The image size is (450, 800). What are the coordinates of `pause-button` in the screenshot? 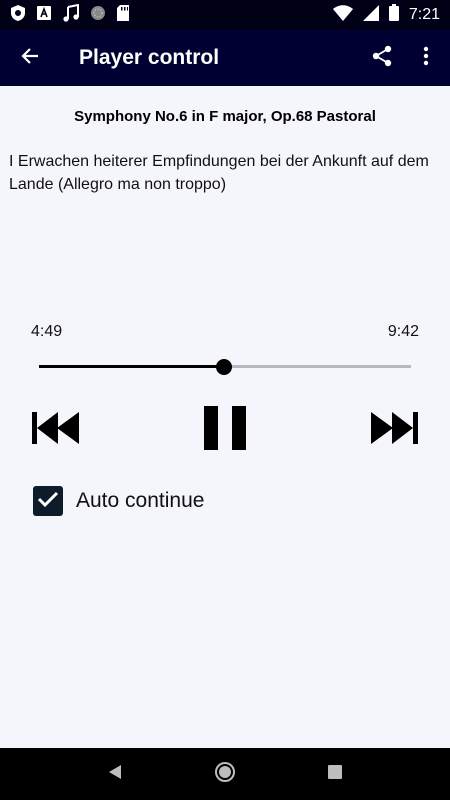 It's located at (225, 430).